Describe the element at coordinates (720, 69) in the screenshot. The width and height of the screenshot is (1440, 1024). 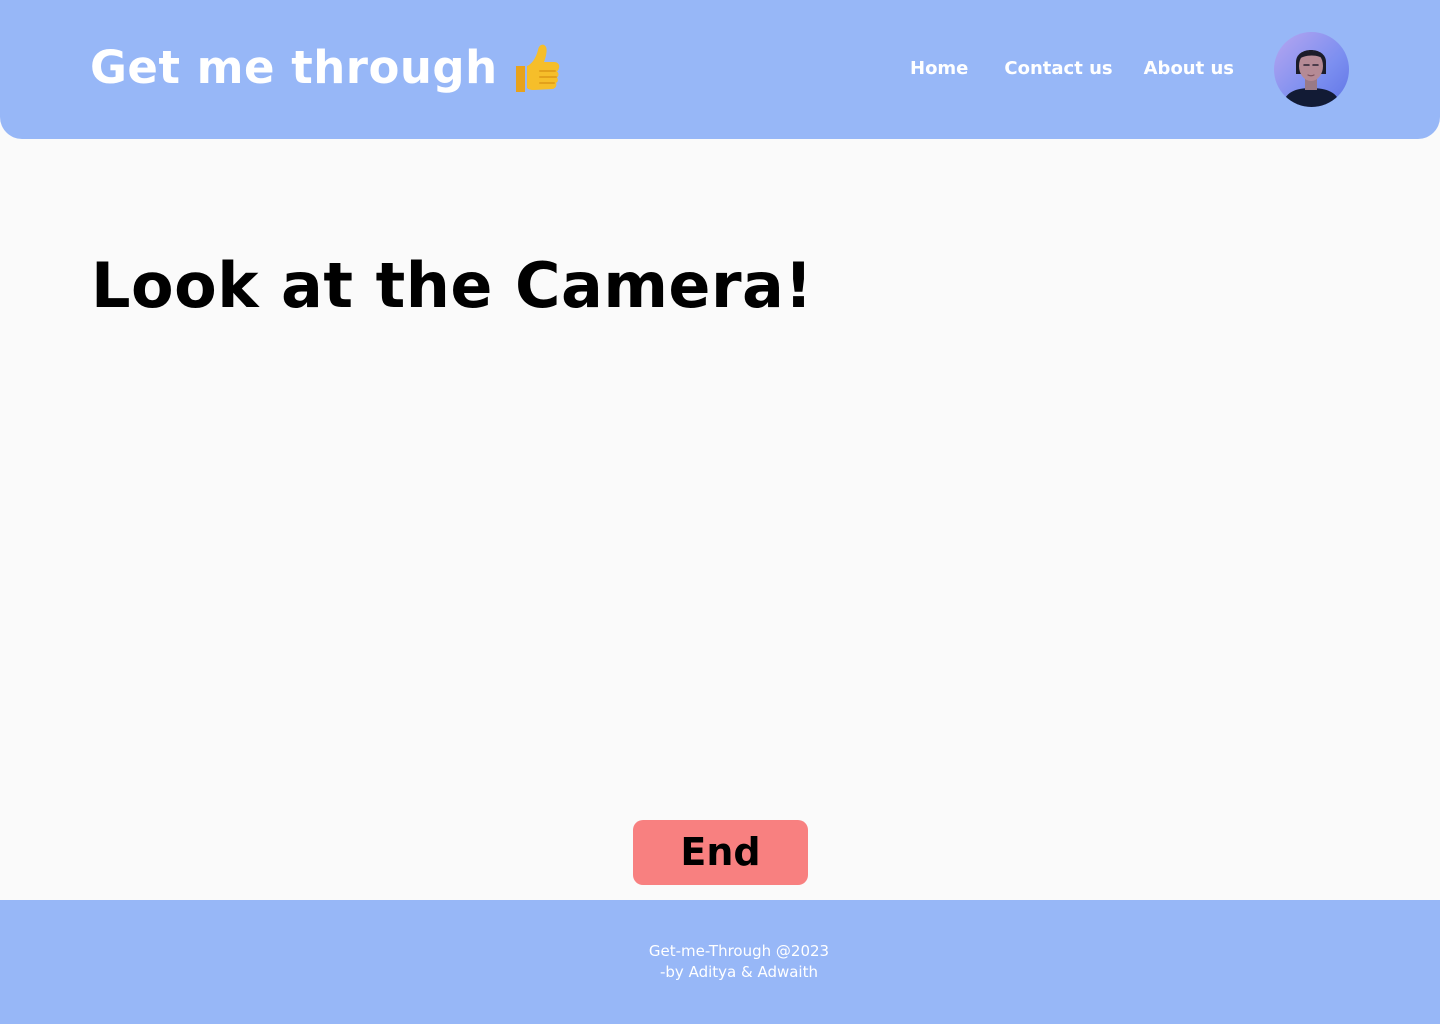
I see `top-header: Get me through Home Contact us About us` at that location.